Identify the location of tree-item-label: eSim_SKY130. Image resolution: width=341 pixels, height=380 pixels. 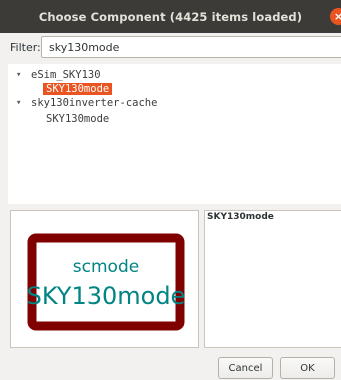
(66, 75).